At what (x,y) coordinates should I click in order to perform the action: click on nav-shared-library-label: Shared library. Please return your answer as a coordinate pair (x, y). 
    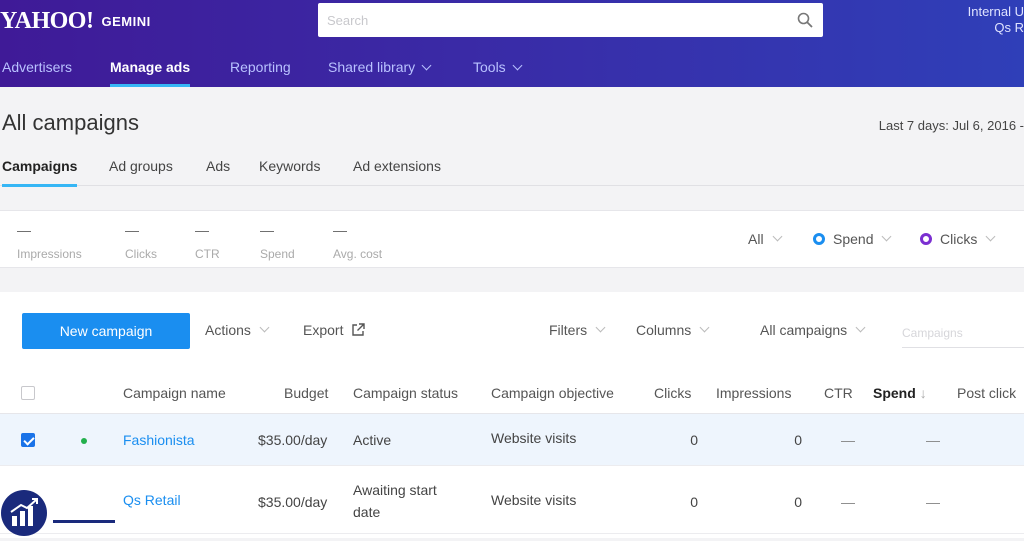
    Looking at the image, I should click on (372, 67).